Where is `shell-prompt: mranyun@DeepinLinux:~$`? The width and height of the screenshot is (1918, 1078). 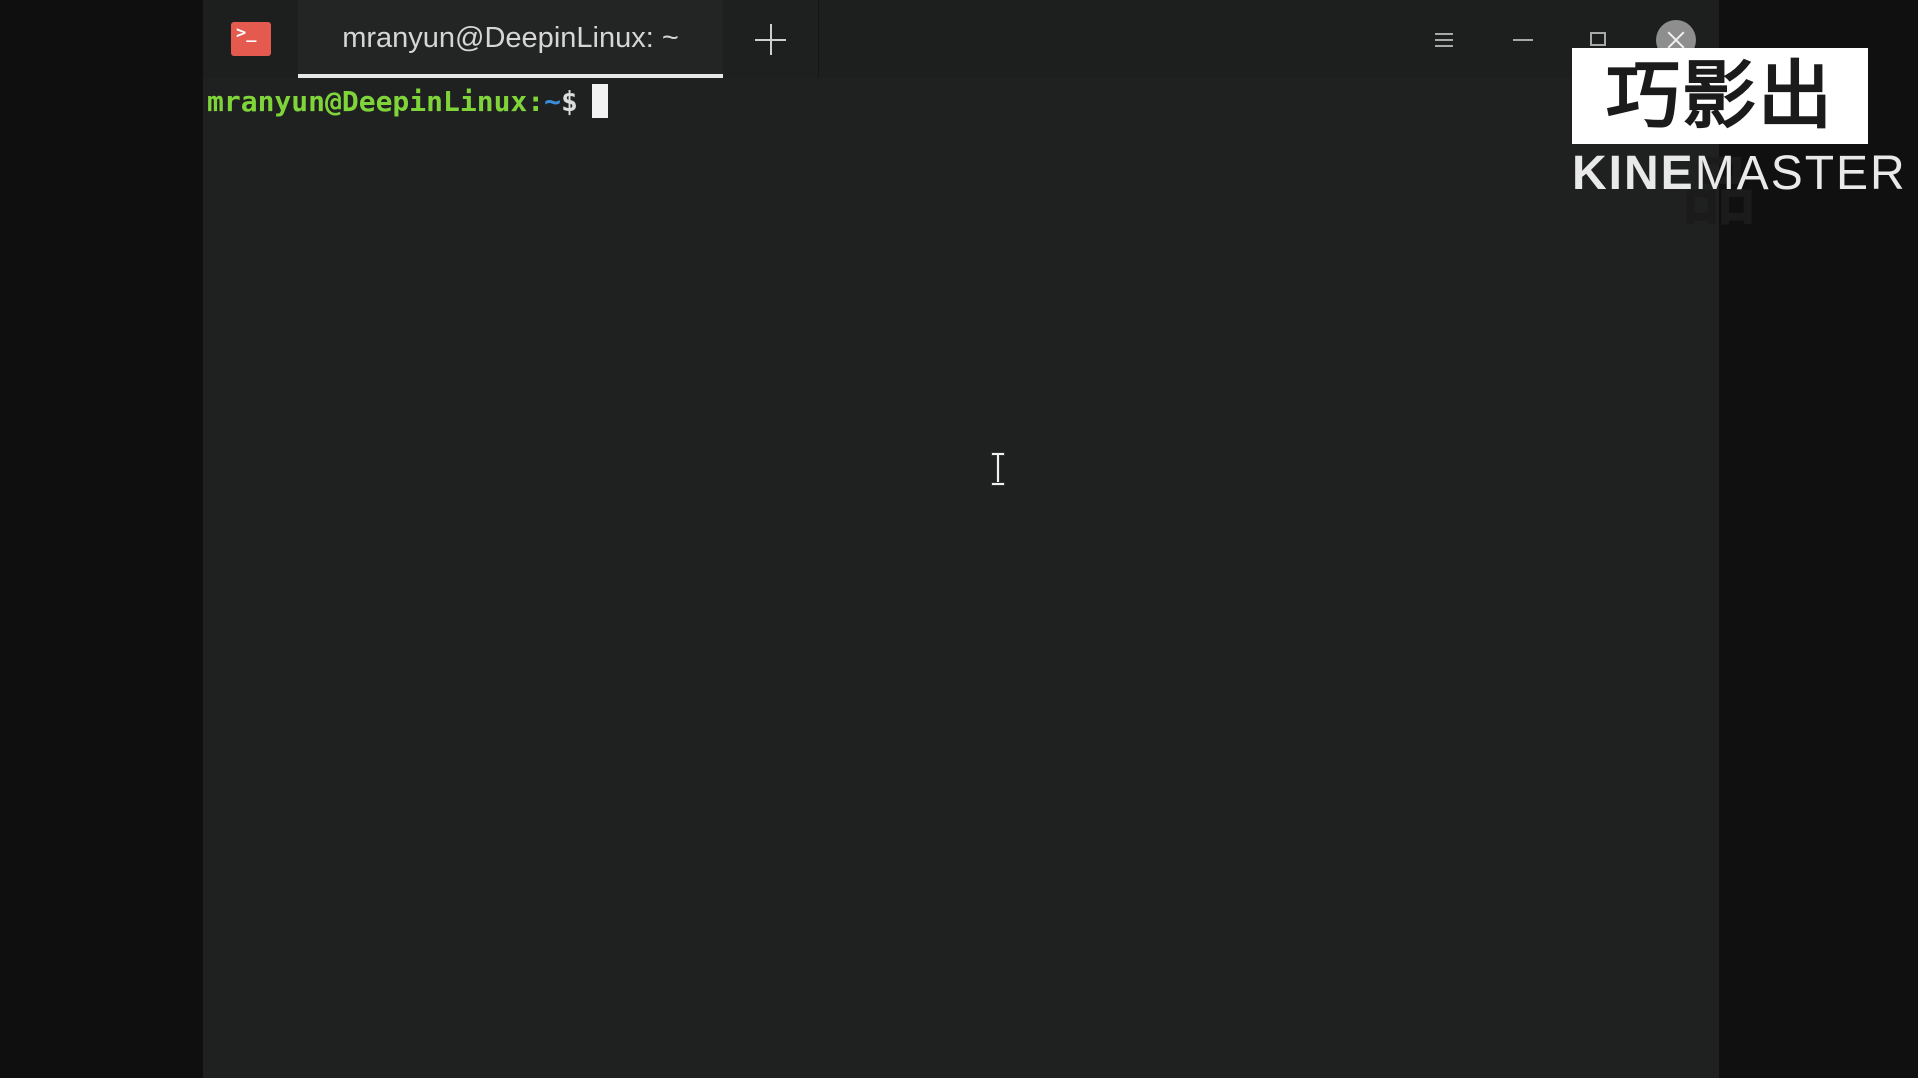
shell-prompt: mranyun@DeepinLinux:~$ is located at coordinates (407, 102).